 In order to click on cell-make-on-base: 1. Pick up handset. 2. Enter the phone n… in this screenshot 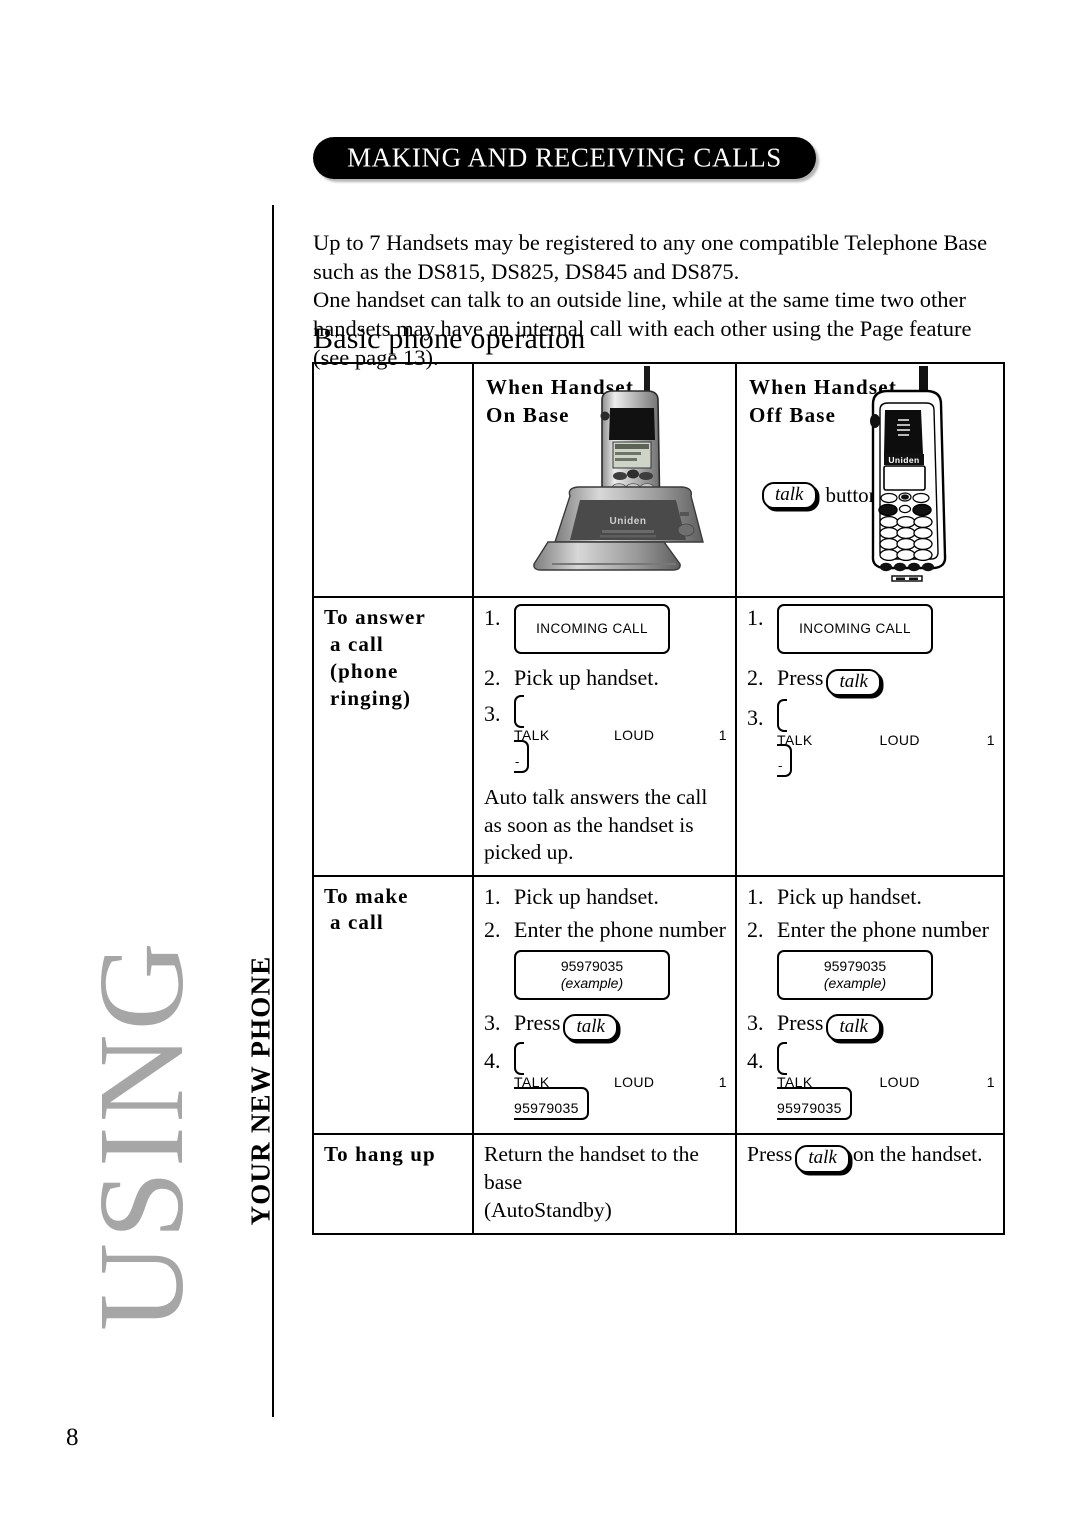, I will do `click(604, 1005)`.